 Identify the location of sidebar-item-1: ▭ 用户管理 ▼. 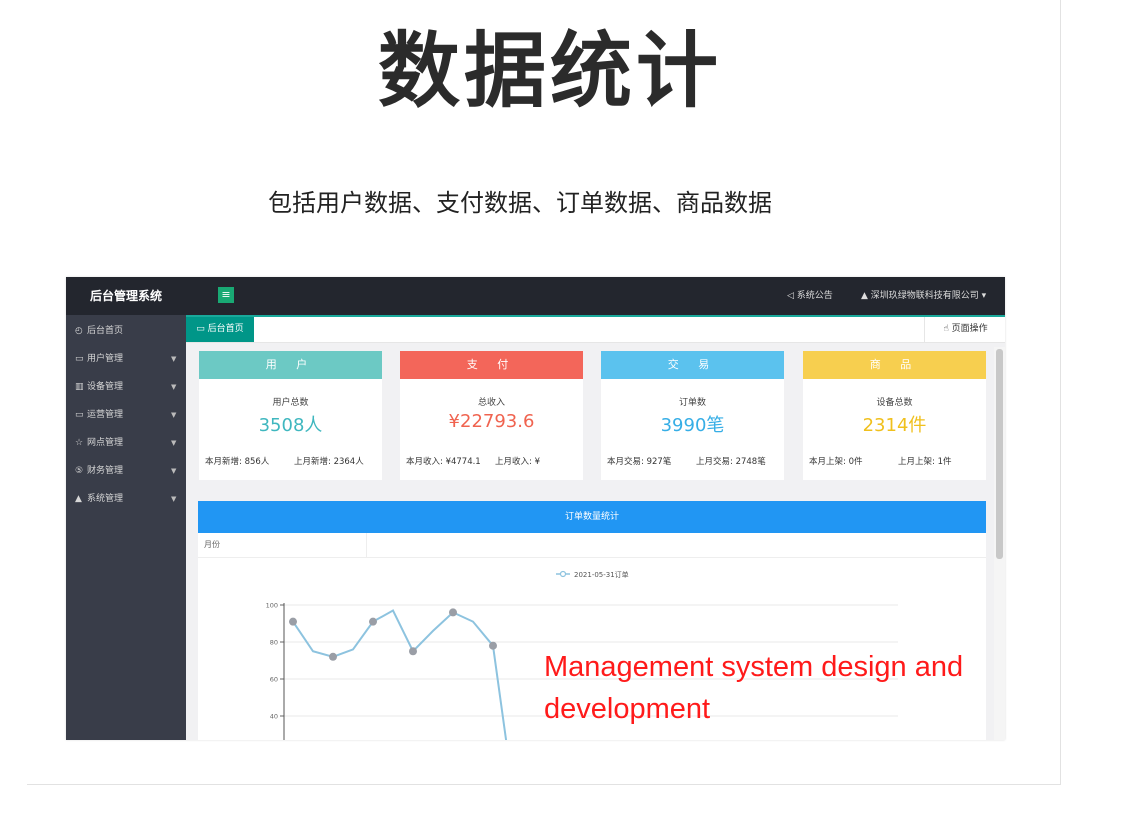
(126, 359).